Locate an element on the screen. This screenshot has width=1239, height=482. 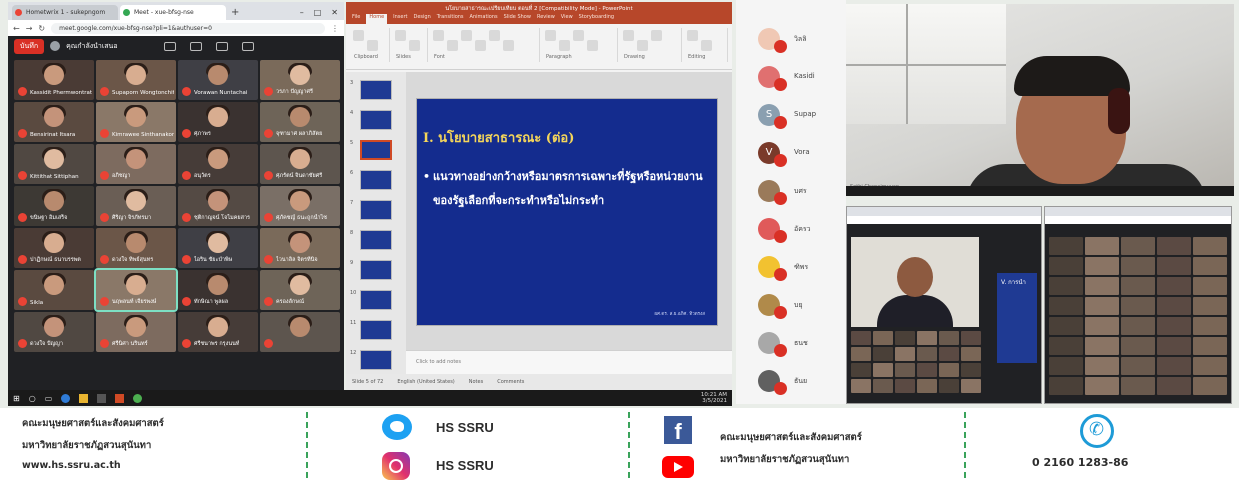
maximize-icon: □ is located at coordinates (318, 12).